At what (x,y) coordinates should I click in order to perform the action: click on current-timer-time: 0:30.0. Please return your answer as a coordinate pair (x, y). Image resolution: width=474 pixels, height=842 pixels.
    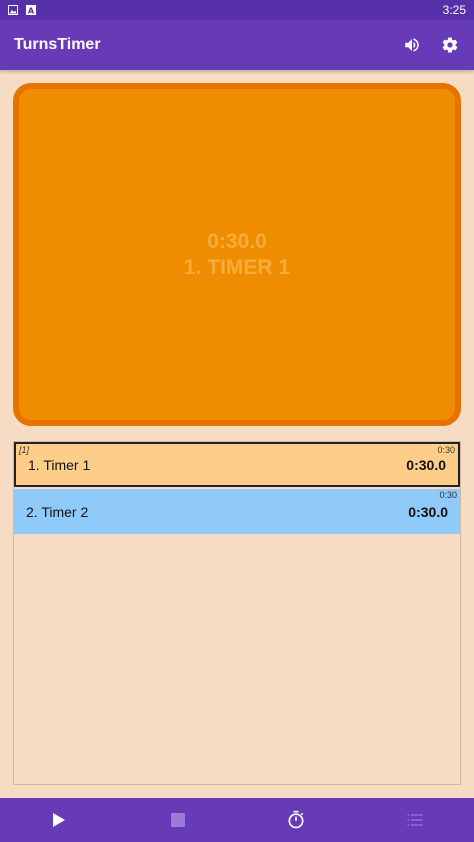
    Looking at the image, I should click on (237, 241).